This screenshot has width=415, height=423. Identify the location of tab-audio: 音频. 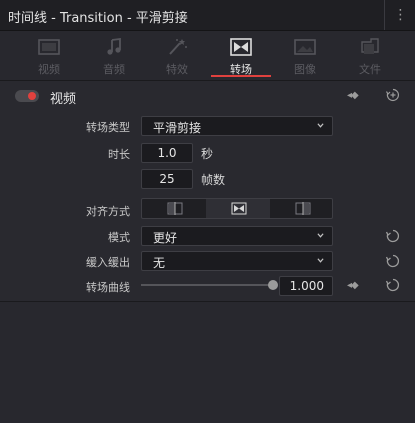
(114, 55).